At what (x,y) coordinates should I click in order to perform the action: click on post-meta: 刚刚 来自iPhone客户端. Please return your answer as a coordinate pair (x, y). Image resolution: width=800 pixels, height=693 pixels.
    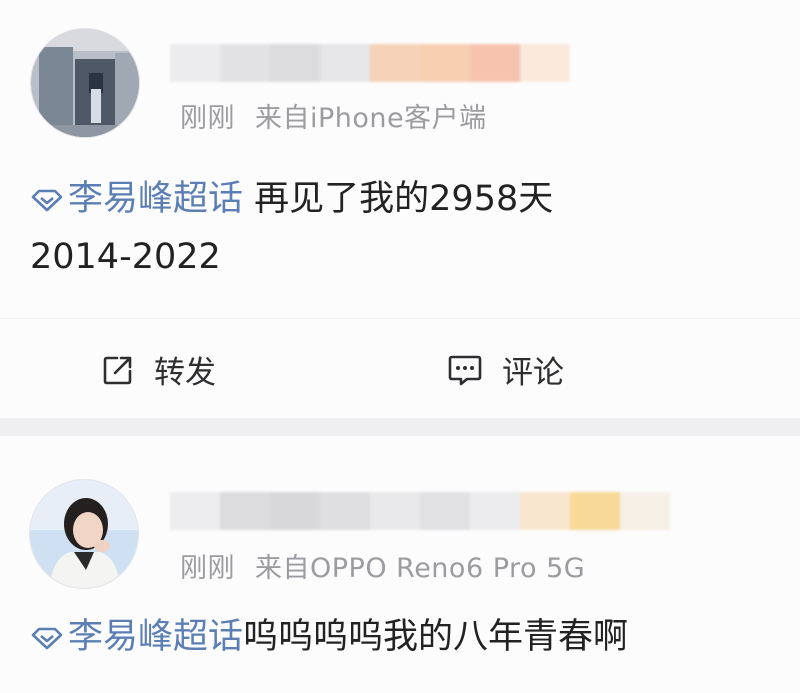
    Looking at the image, I should click on (333, 115).